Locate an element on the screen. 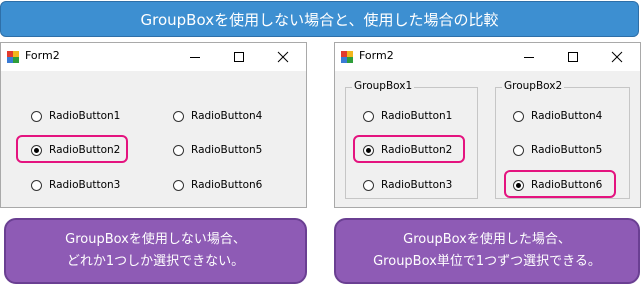 This screenshot has height=286, width=641. callout-with-groupbox: GroupBoxを使用した場合、 GroupBox単位で1つずつ選択できる。 is located at coordinates (487, 251).